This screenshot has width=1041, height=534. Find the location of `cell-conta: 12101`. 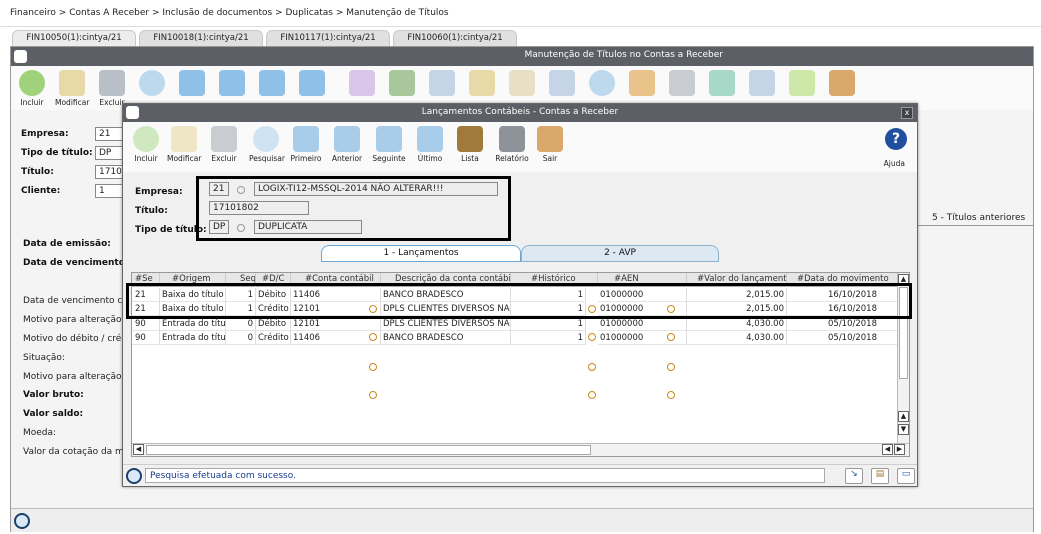

cell-conta: 12101 is located at coordinates (336, 324).